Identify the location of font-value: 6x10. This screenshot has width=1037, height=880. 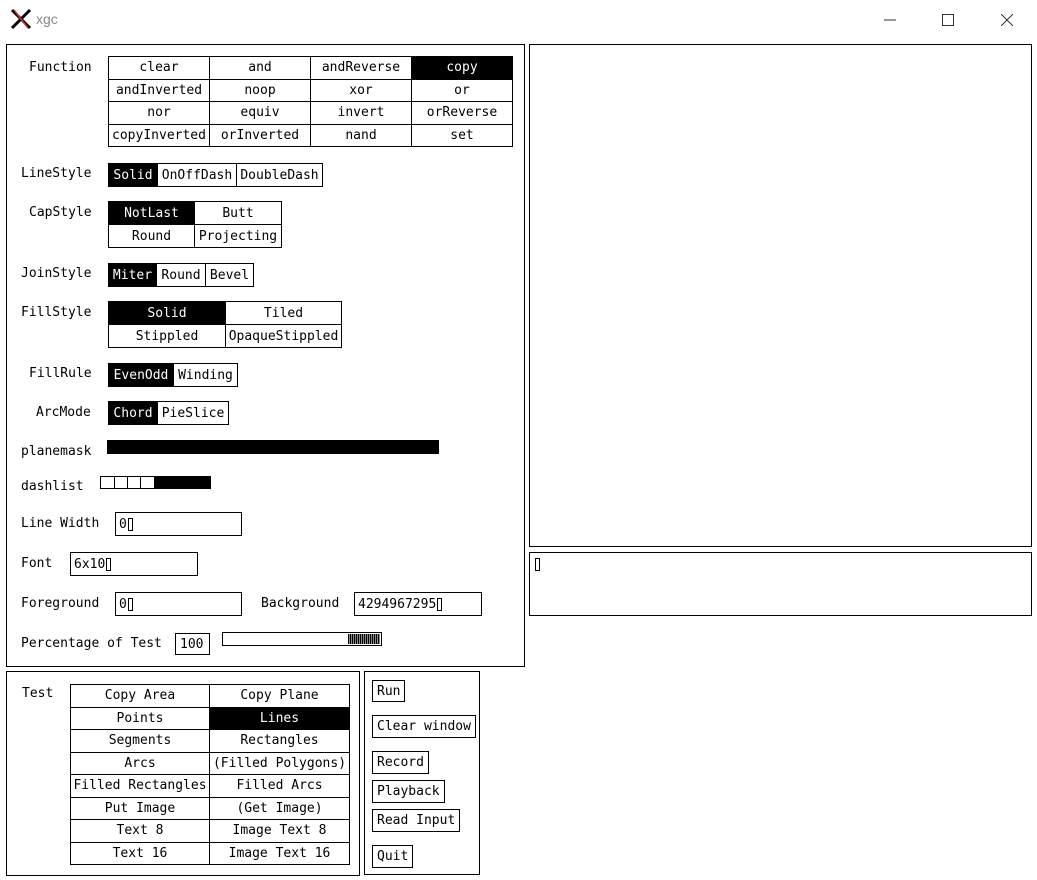
(90, 564).